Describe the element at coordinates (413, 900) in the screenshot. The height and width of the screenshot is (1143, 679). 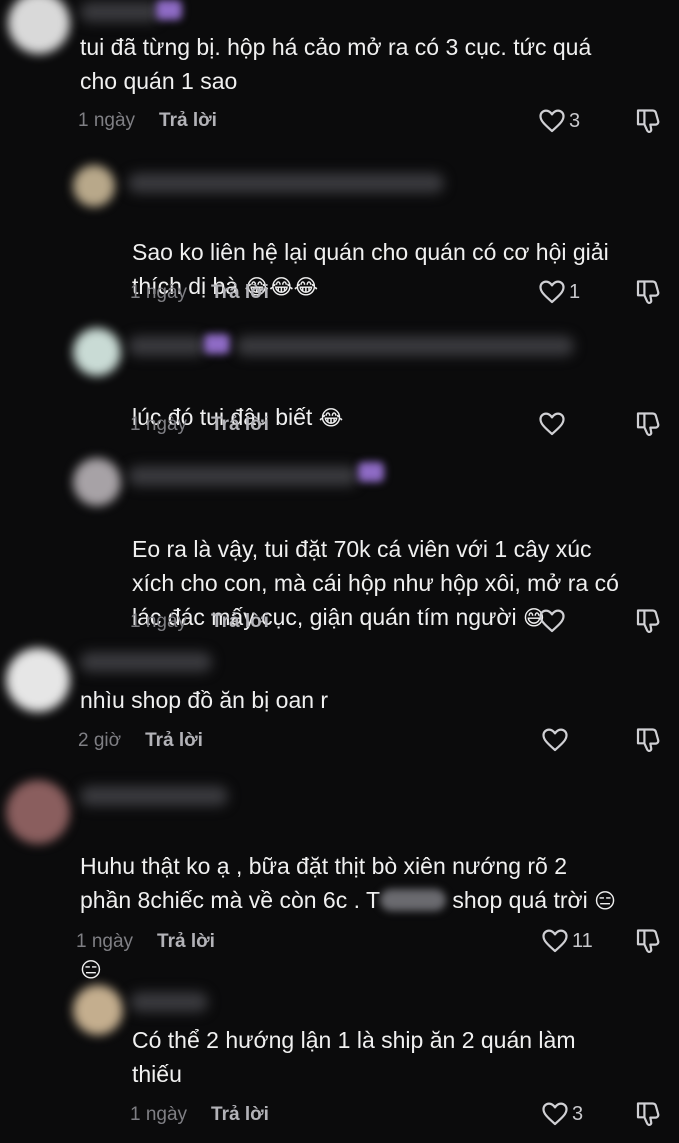
I see `censored-word` at that location.